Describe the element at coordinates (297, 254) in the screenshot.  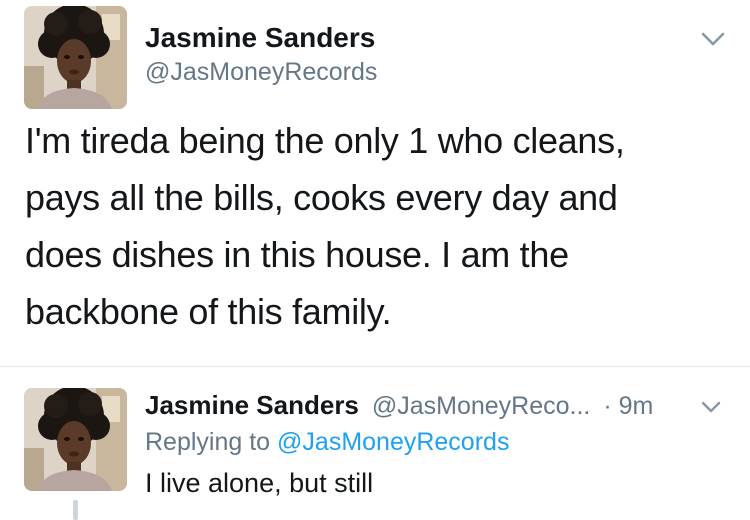
I see `tweet-text-line: does dishes in this house. I am the` at that location.